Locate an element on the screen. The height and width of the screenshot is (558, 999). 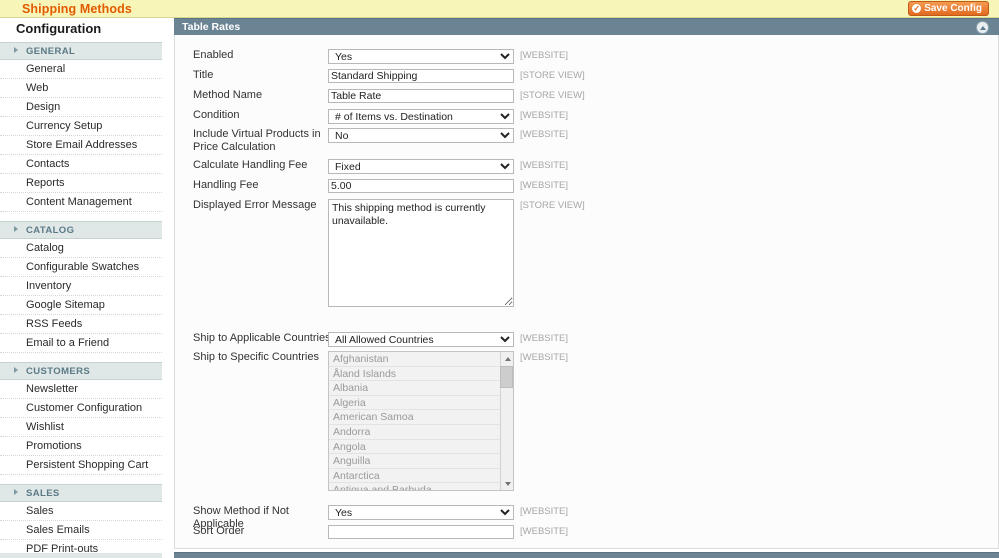
show-method-select: YesNo is located at coordinates (421, 512).